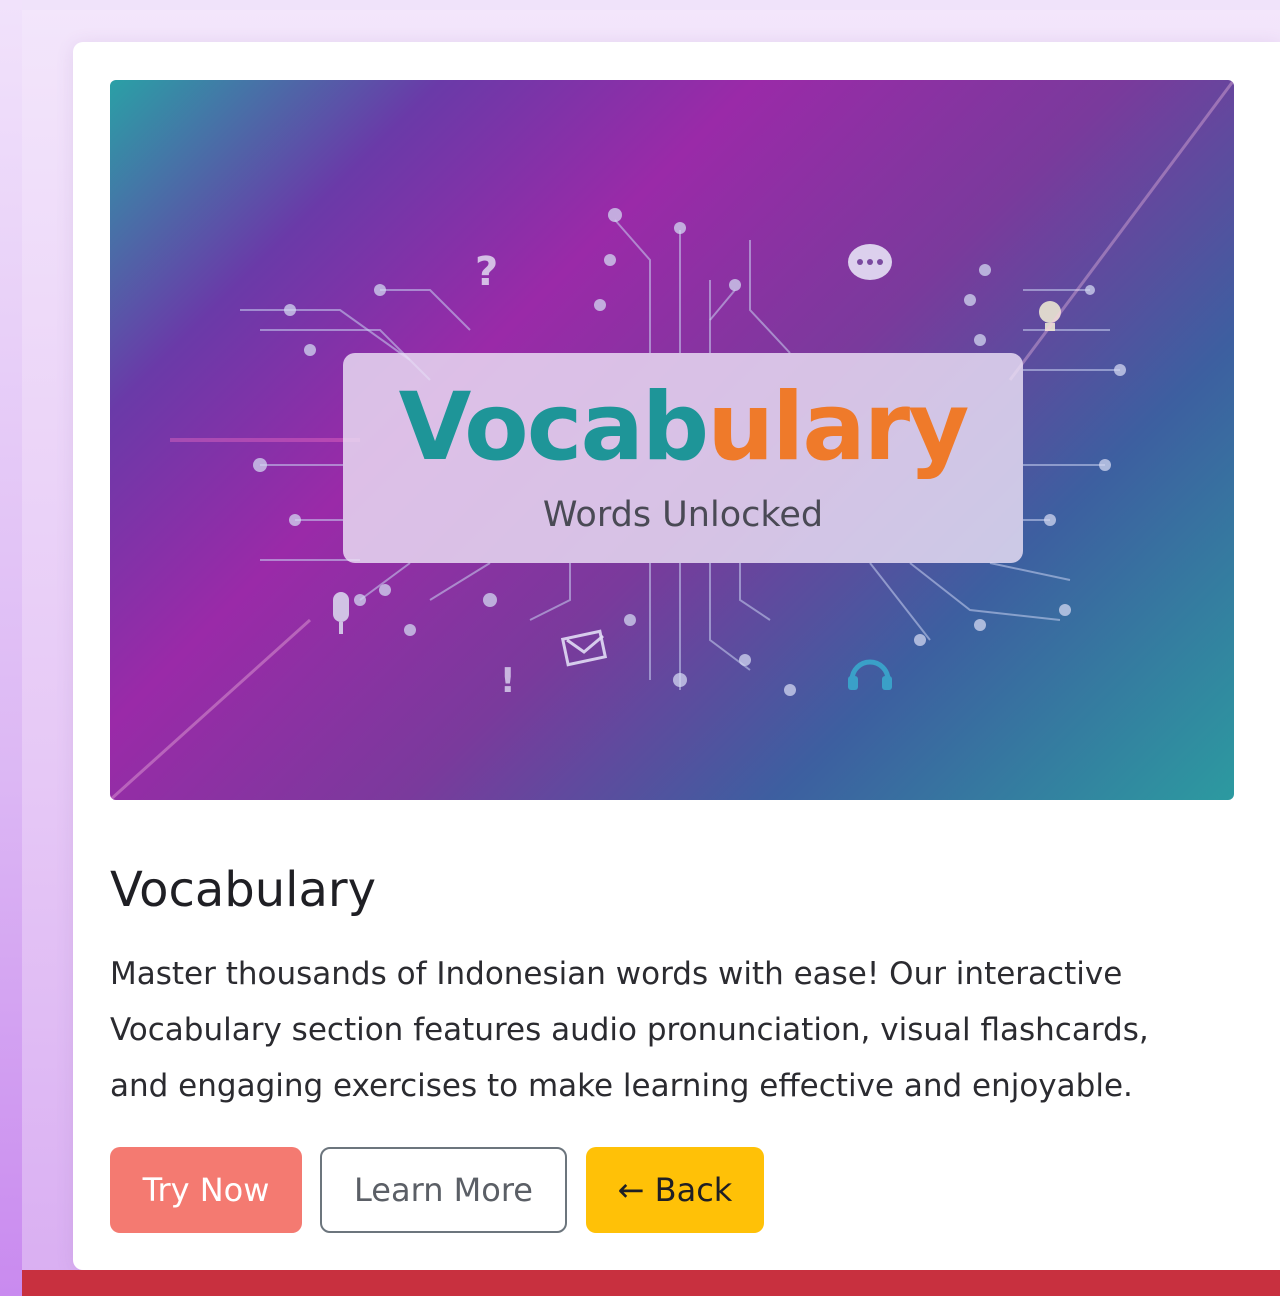  Describe the element at coordinates (443, 1190) in the screenshot. I see `learn-more-button: Learn More` at that location.